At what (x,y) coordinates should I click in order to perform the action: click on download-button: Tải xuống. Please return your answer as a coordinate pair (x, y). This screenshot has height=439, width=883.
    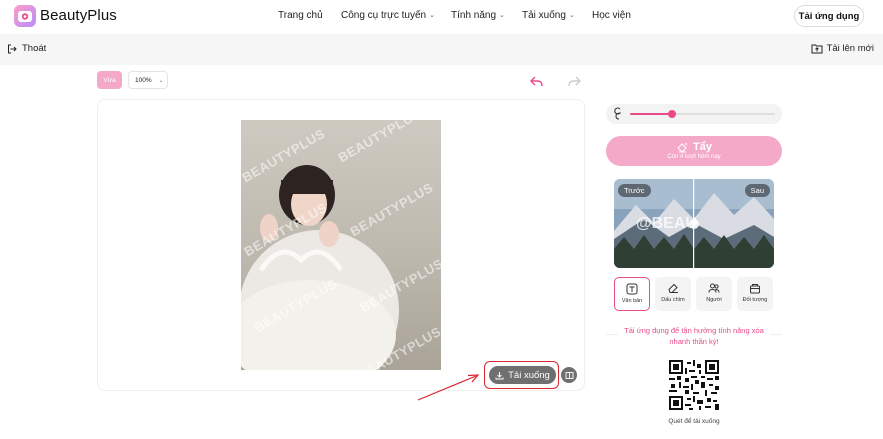
    Looking at the image, I should click on (522, 375).